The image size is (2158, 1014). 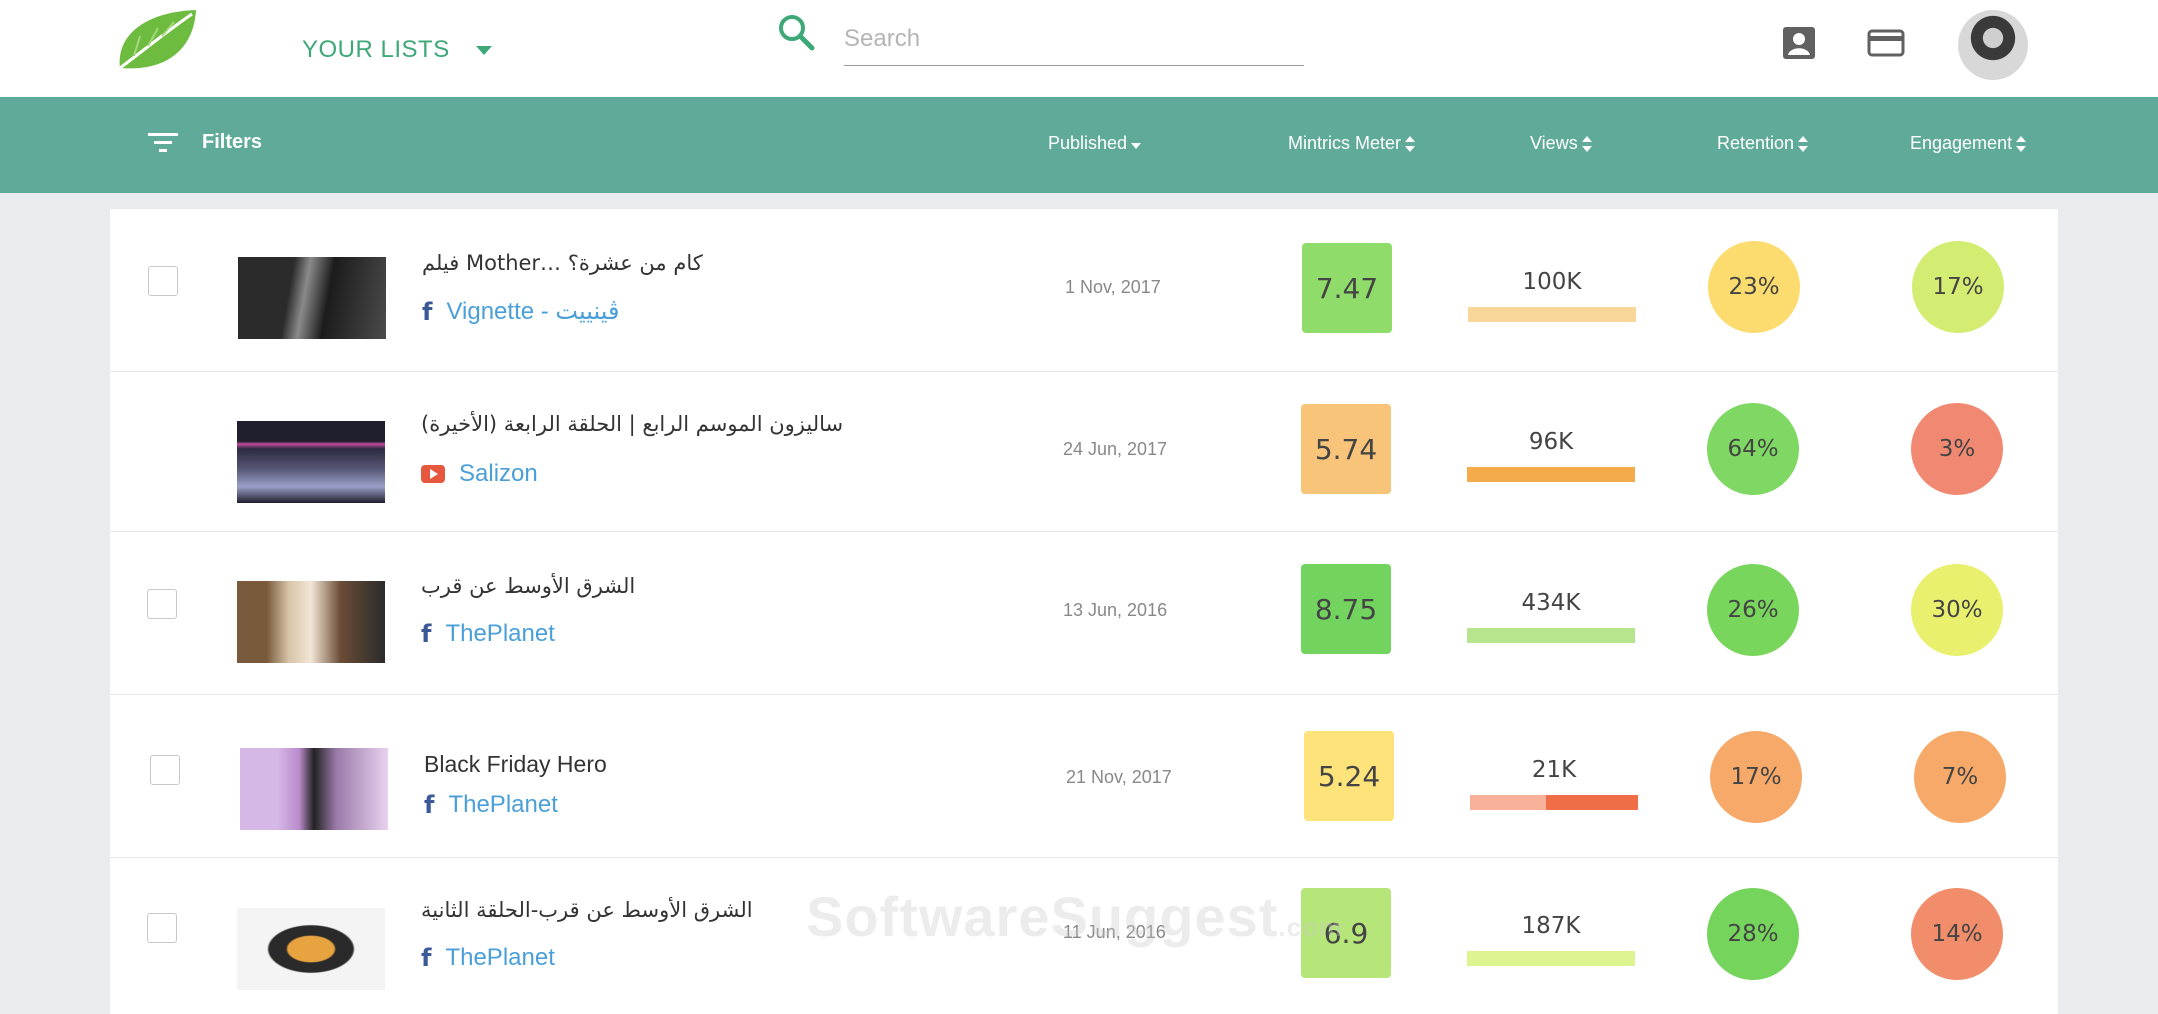 I want to click on chevron-down-icon, so click(x=483, y=50).